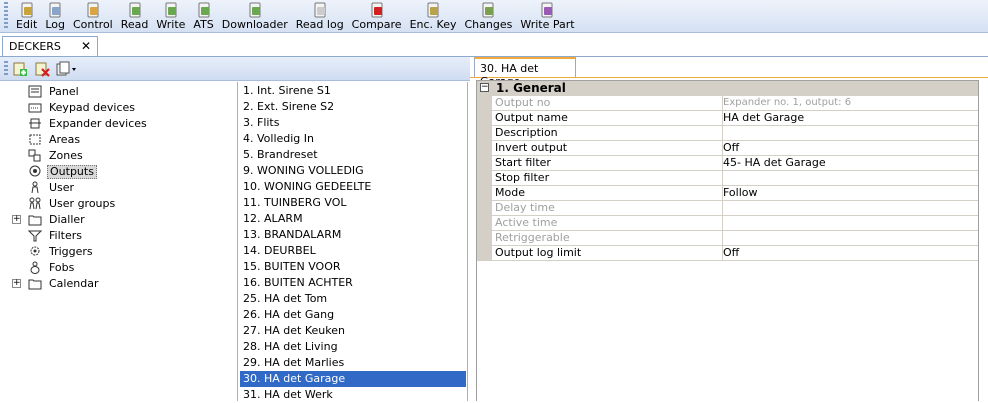 This screenshot has height=403, width=988. I want to click on property-row: Retriggerable, so click(727, 238).